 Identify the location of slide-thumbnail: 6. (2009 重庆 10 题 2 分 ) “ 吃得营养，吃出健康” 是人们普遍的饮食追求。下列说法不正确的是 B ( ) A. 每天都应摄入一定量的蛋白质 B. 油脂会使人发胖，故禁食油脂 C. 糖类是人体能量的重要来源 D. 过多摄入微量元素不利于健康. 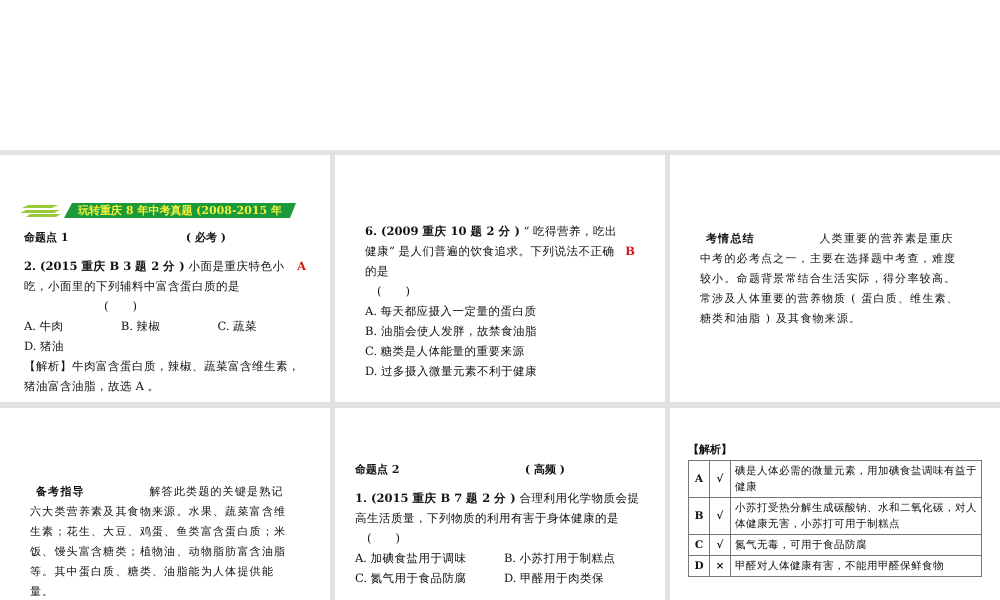
(500, 278).